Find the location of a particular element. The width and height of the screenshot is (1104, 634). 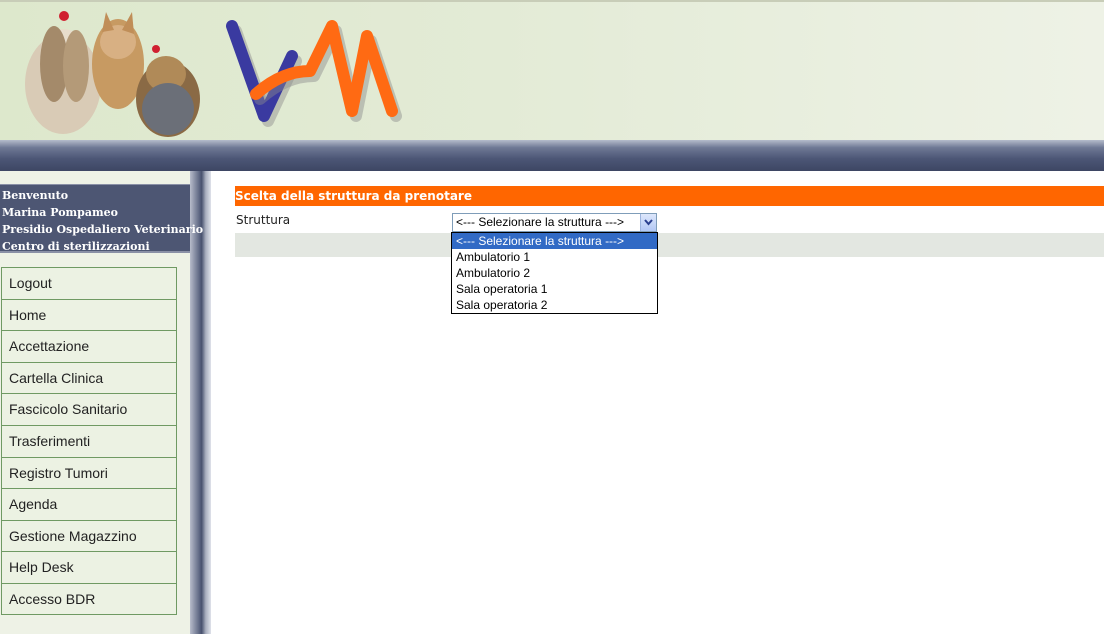

sidebar-separator is located at coordinates (200, 402).